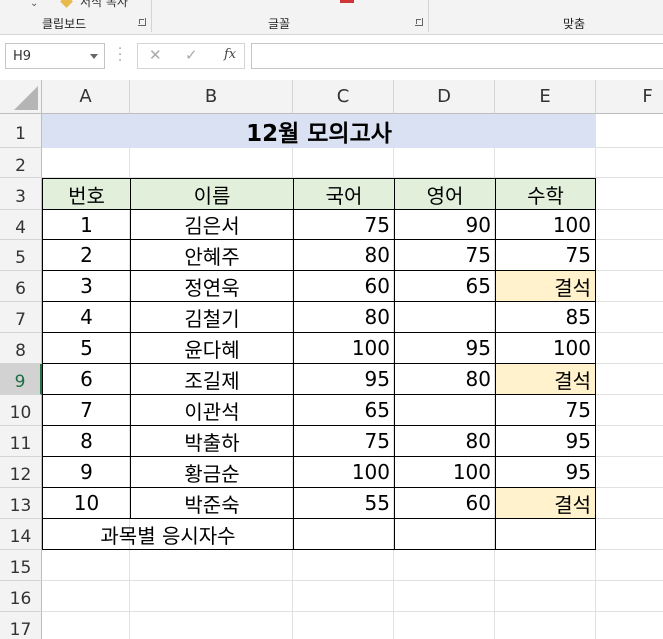  Describe the element at coordinates (343, 379) in the screenshot. I see `cell-korean: 95` at that location.